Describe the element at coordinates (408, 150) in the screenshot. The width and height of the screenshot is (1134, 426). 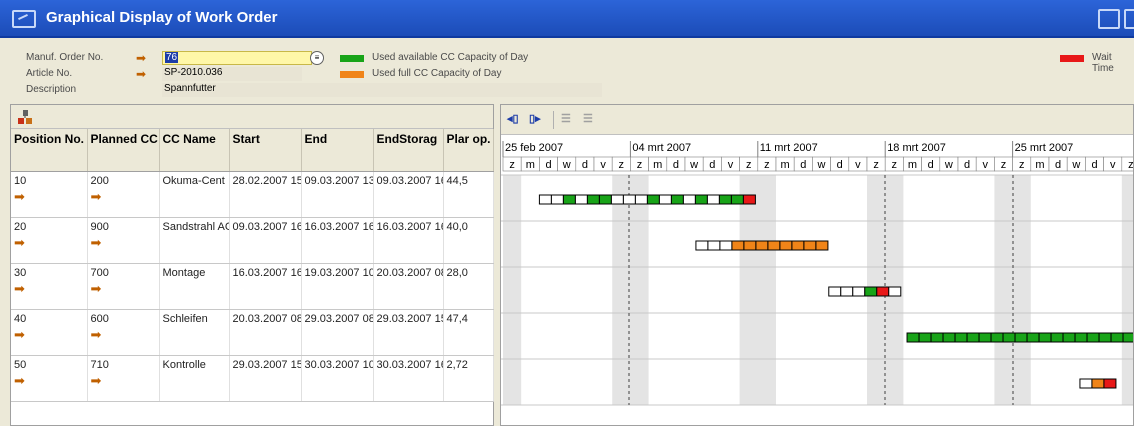
I see `col-endstorage: EndStorag` at that location.